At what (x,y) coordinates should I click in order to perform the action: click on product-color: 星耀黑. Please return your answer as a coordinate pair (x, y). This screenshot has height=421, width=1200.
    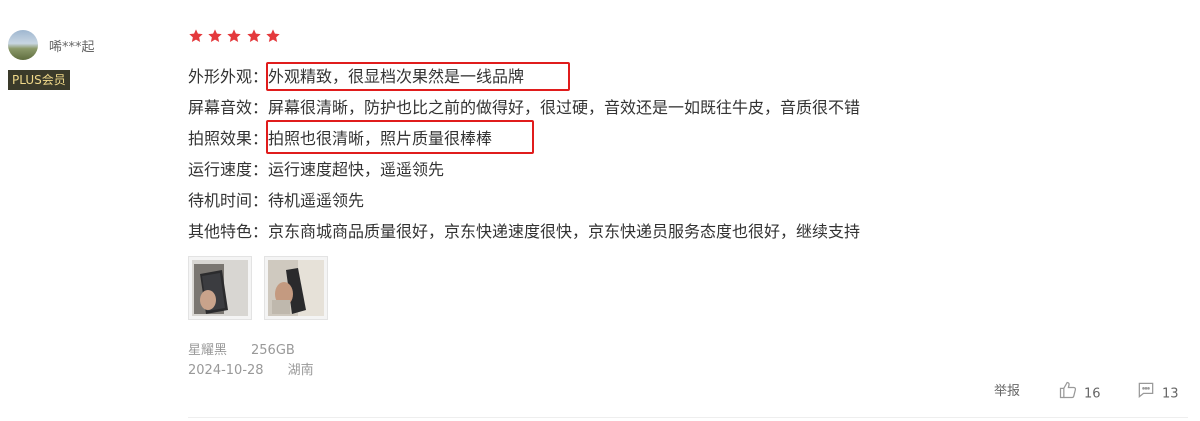
    Looking at the image, I should click on (208, 350).